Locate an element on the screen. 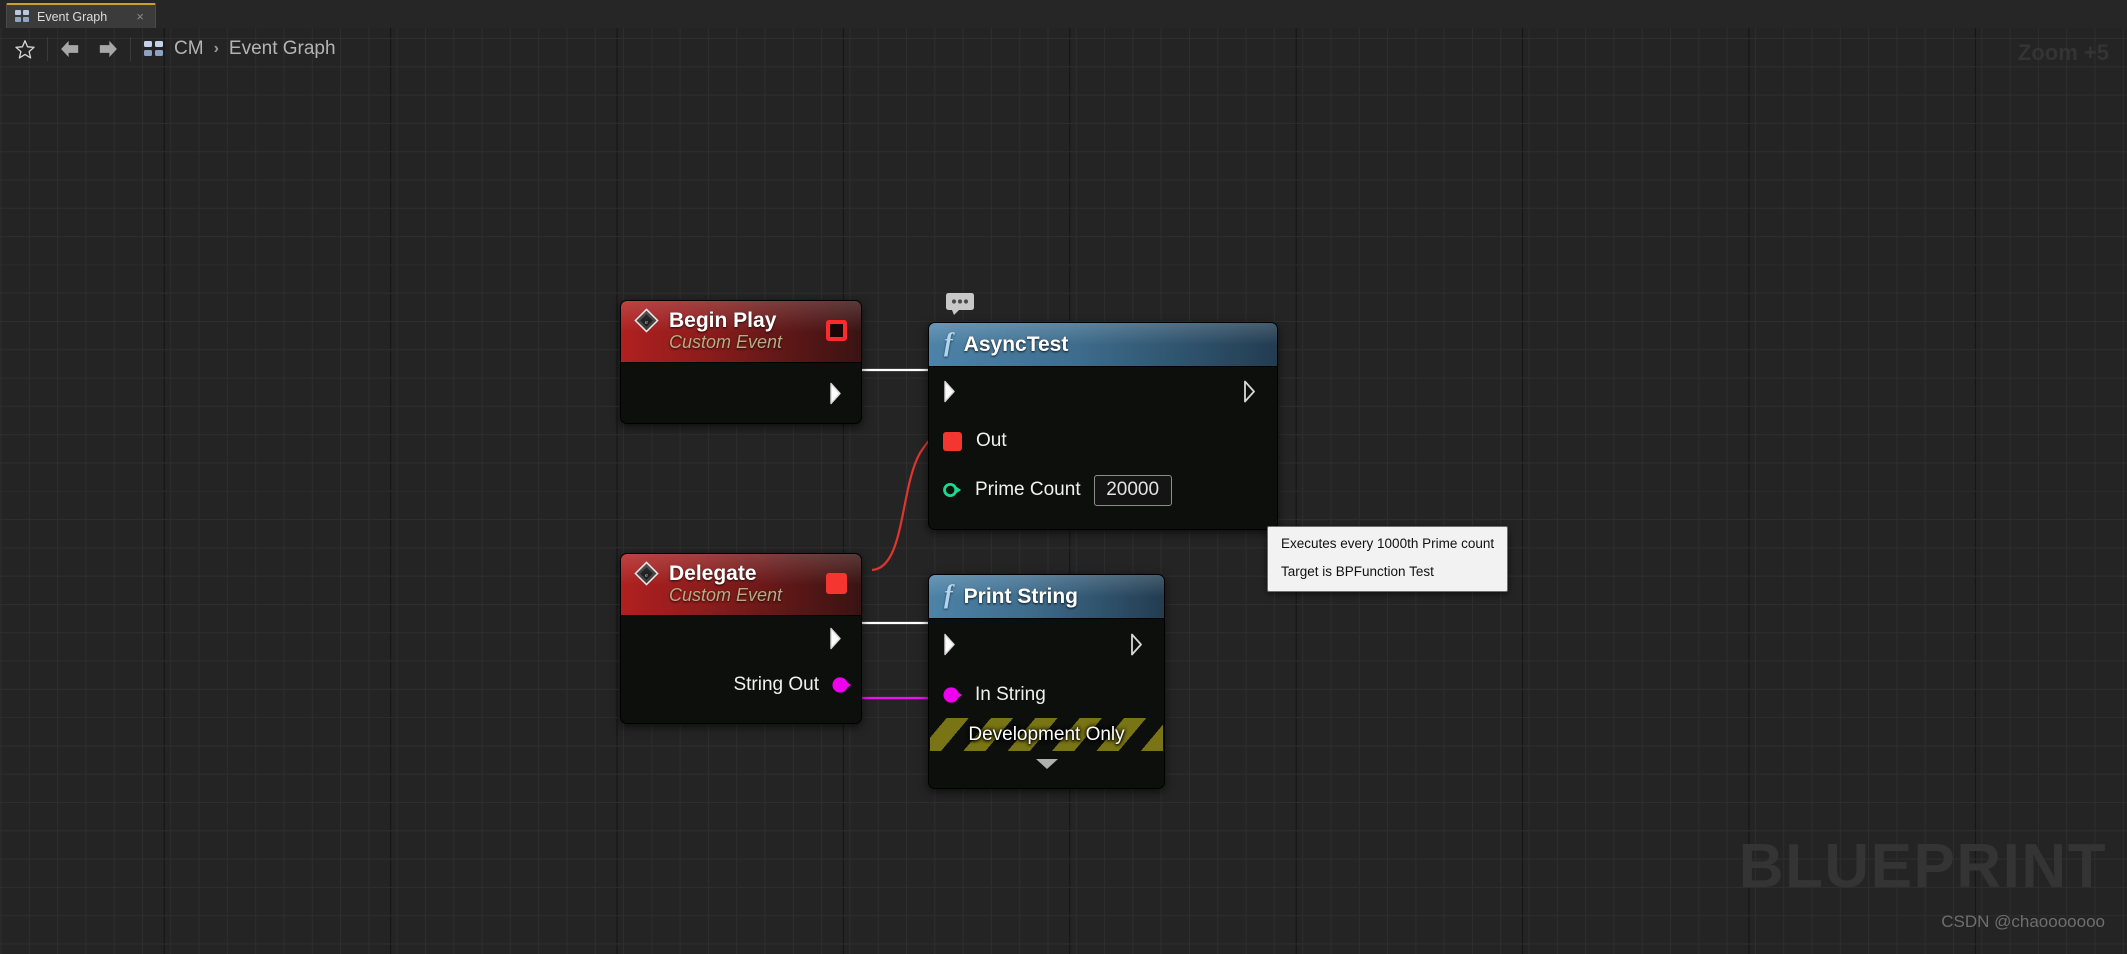 The width and height of the screenshot is (2127, 954). toolbar: CM › Event Graph is located at coordinates (1063, 49).